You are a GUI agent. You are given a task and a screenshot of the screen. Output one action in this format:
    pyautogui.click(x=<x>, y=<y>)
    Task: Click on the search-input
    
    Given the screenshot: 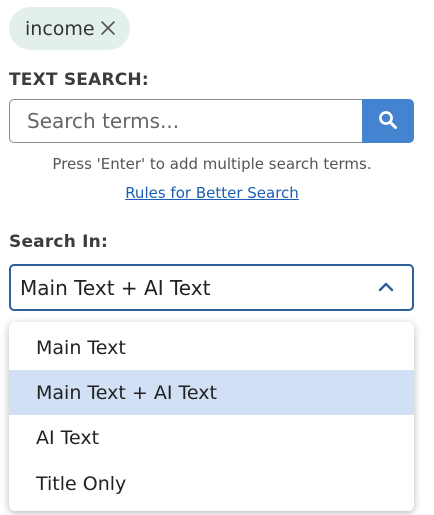 What is the action you would take?
    pyautogui.click(x=185, y=121)
    